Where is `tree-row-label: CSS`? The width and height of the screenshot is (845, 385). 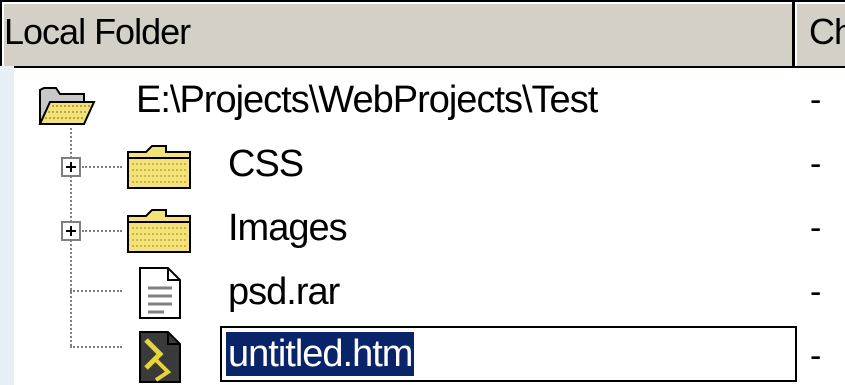
tree-row-label: CSS is located at coordinates (266, 164).